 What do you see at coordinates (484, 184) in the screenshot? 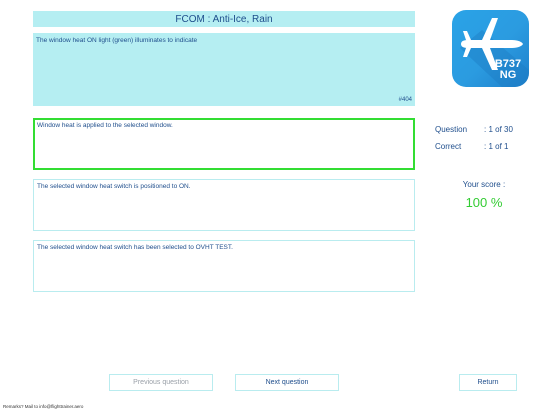
I see `score-label: Your score :` at bounding box center [484, 184].